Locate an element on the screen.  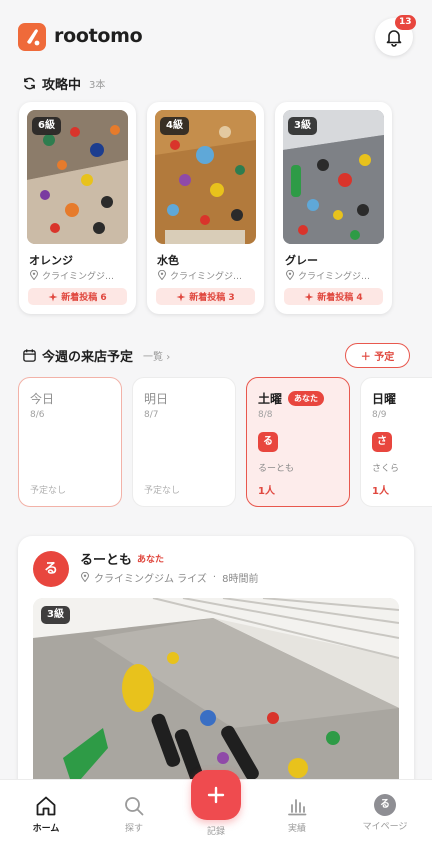
route-photo: 3級 is located at coordinates (333, 177).